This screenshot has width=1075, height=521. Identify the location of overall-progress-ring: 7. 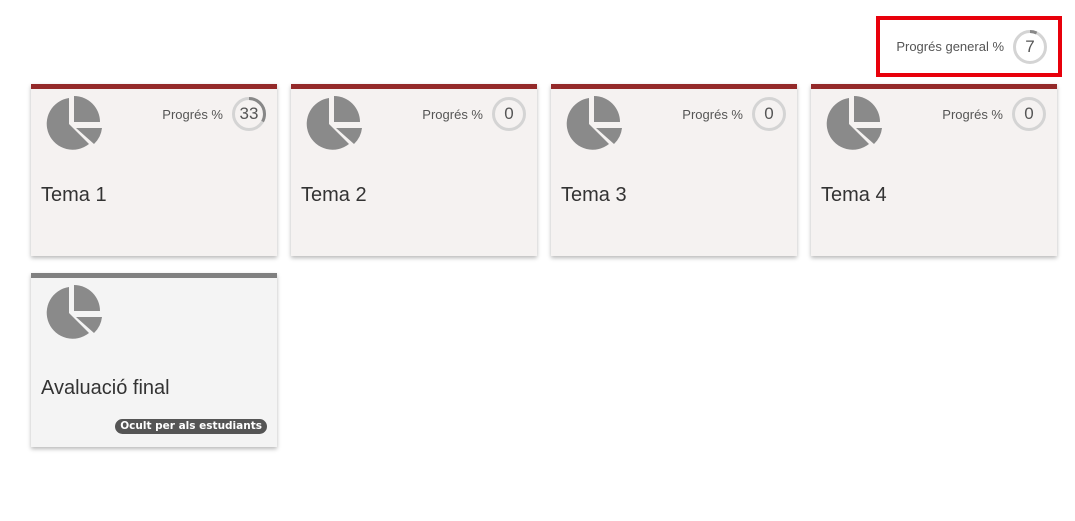
(1030, 47).